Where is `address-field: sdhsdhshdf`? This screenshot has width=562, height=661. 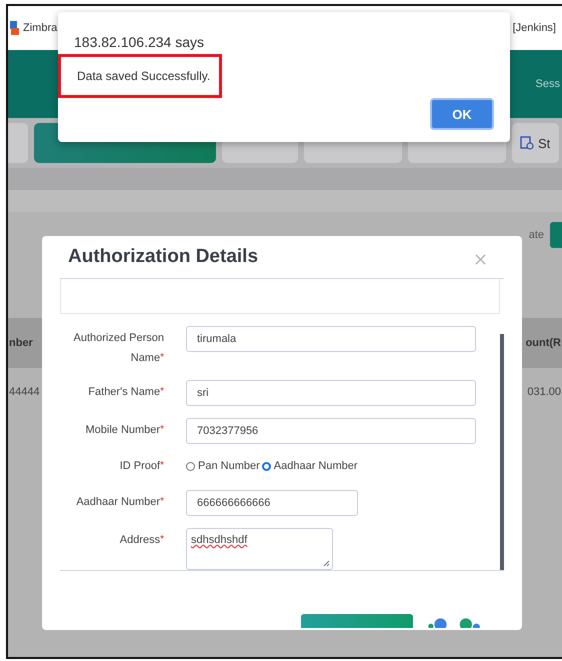 address-field: sdhsdhshdf is located at coordinates (259, 549).